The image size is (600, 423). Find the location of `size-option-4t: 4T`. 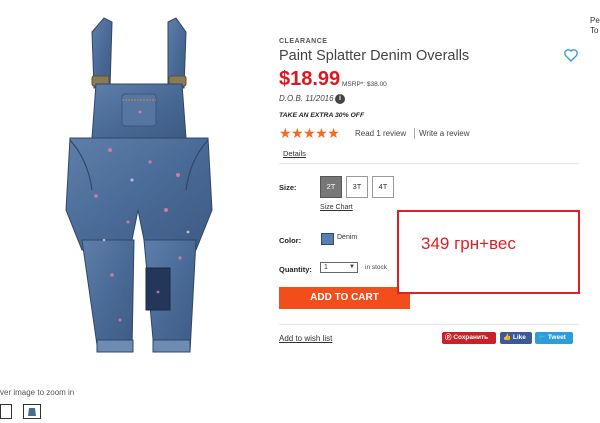

size-option-4t: 4T is located at coordinates (383, 187).